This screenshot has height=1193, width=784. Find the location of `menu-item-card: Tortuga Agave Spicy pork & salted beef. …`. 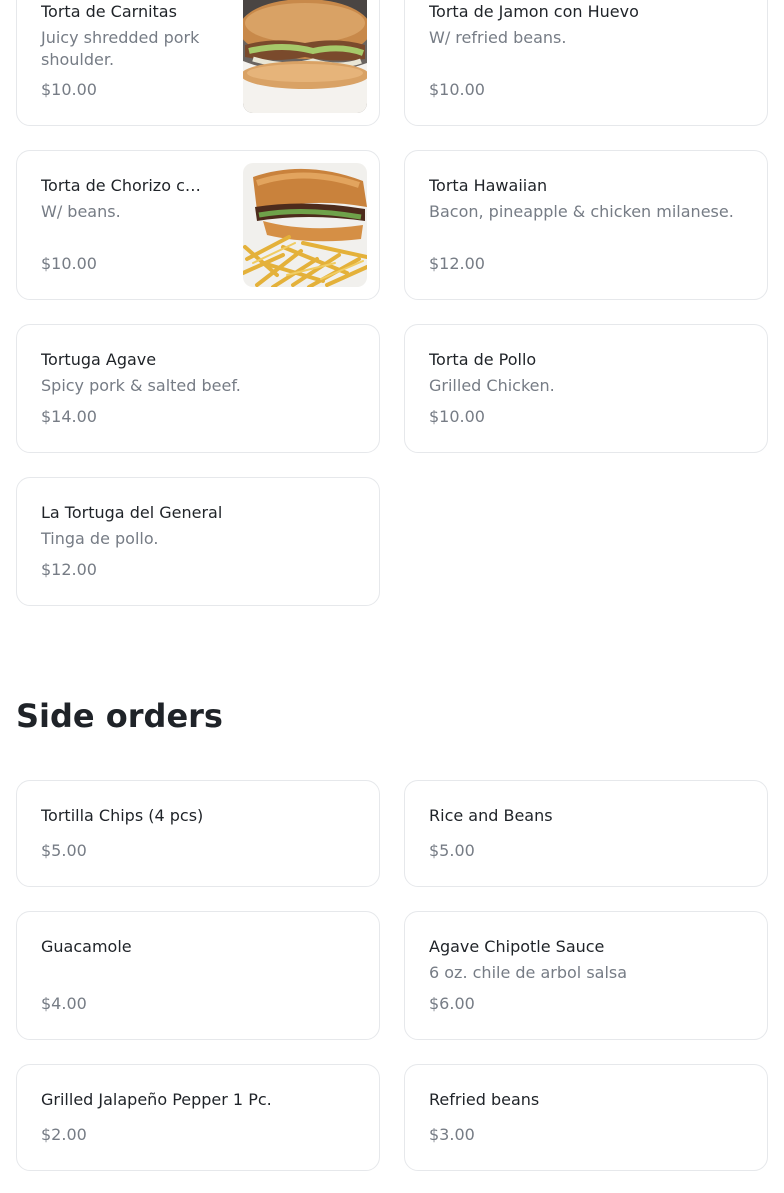

menu-item-card: Tortuga Agave Spicy pork & salted beef. … is located at coordinates (198, 388).